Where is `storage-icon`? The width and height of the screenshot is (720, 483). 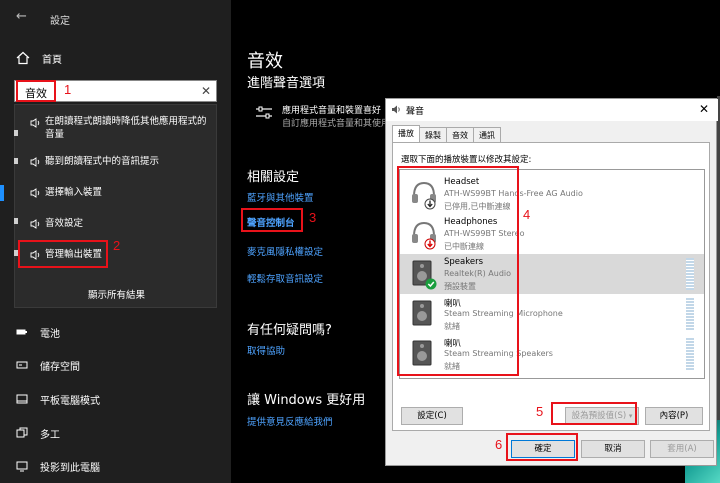
storage-icon is located at coordinates (22, 365).